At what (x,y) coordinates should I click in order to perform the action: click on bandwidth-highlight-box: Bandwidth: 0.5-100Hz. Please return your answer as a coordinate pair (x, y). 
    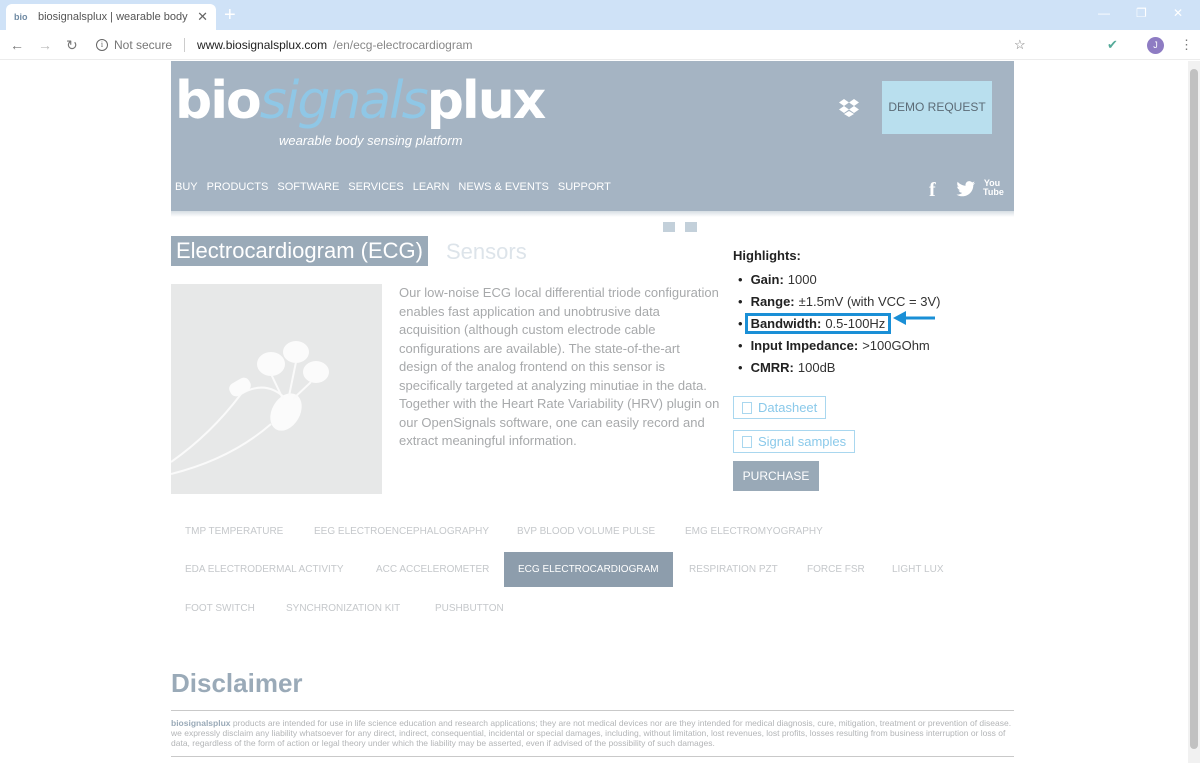
    Looking at the image, I should click on (818, 323).